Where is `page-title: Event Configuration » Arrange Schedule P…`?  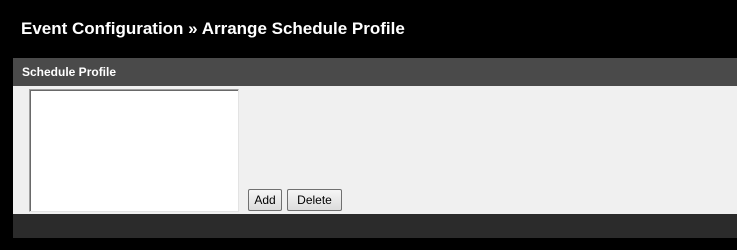
page-title: Event Configuration » Arrange Schedule P… is located at coordinates (213, 28).